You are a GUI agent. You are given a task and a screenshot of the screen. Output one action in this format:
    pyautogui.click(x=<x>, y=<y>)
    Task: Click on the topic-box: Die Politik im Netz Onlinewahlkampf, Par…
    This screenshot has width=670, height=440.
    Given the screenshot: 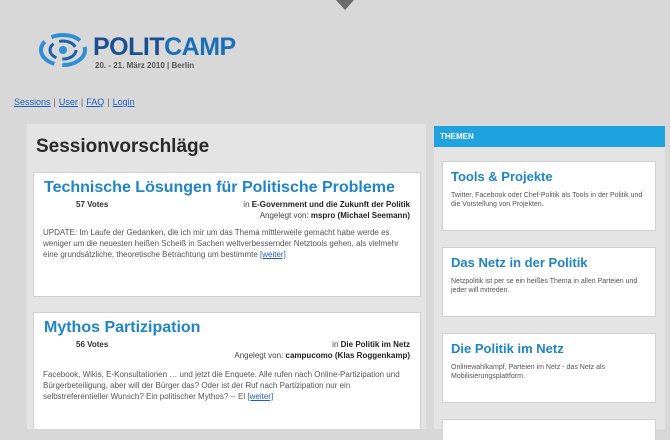 What is the action you would take?
    pyautogui.click(x=549, y=368)
    